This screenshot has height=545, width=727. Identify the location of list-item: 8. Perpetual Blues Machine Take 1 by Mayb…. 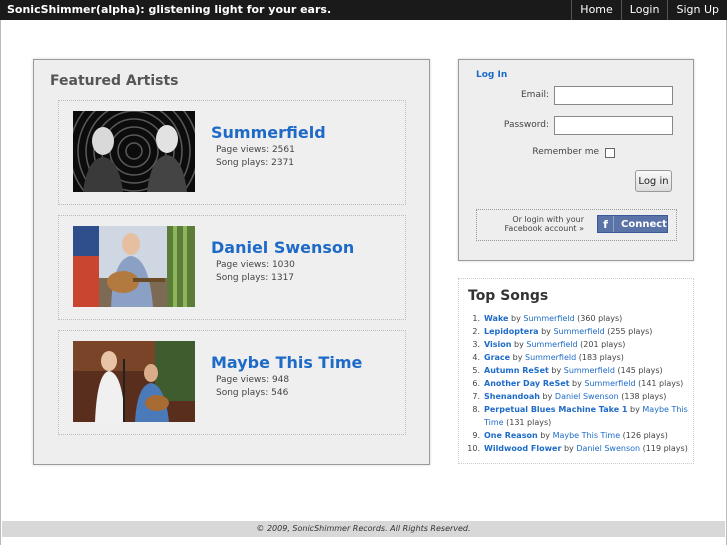
(577, 416).